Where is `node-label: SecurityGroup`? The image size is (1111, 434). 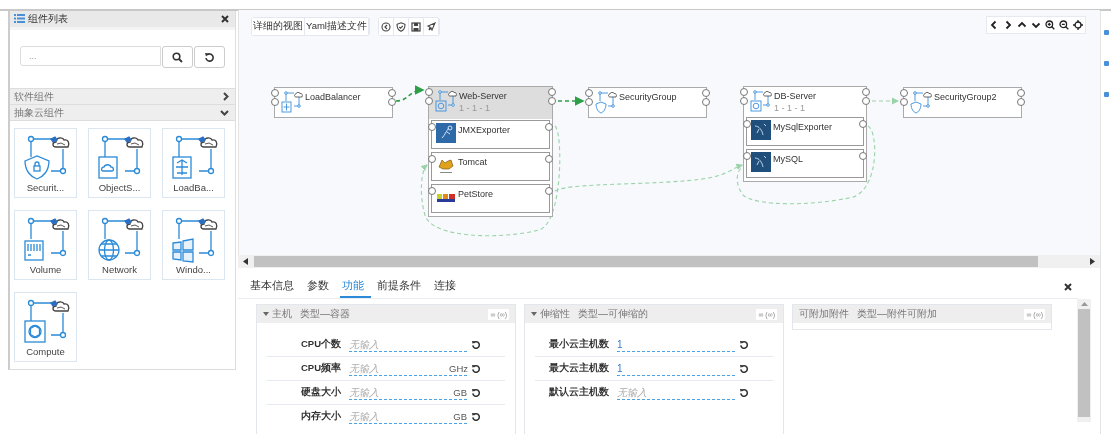
node-label: SecurityGroup is located at coordinates (648, 97).